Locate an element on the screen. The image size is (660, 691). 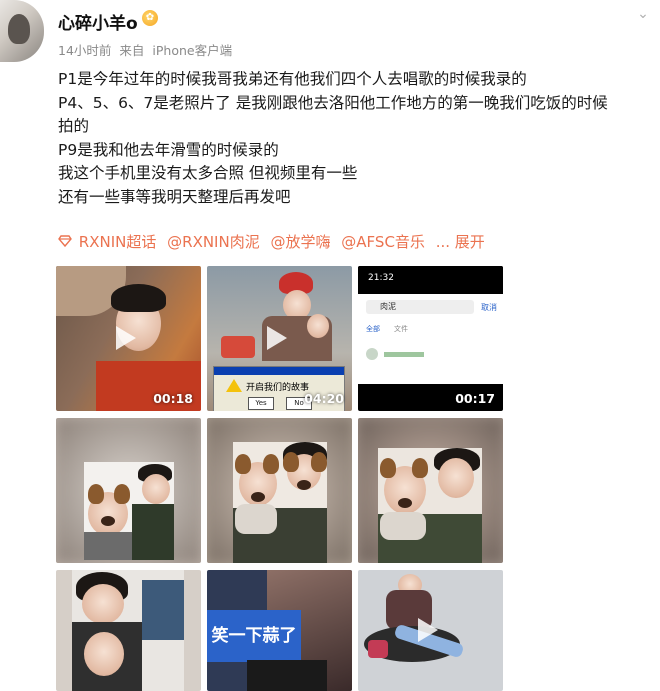
image-thumbnail: 笑一下蒜了 is located at coordinates (279, 630).